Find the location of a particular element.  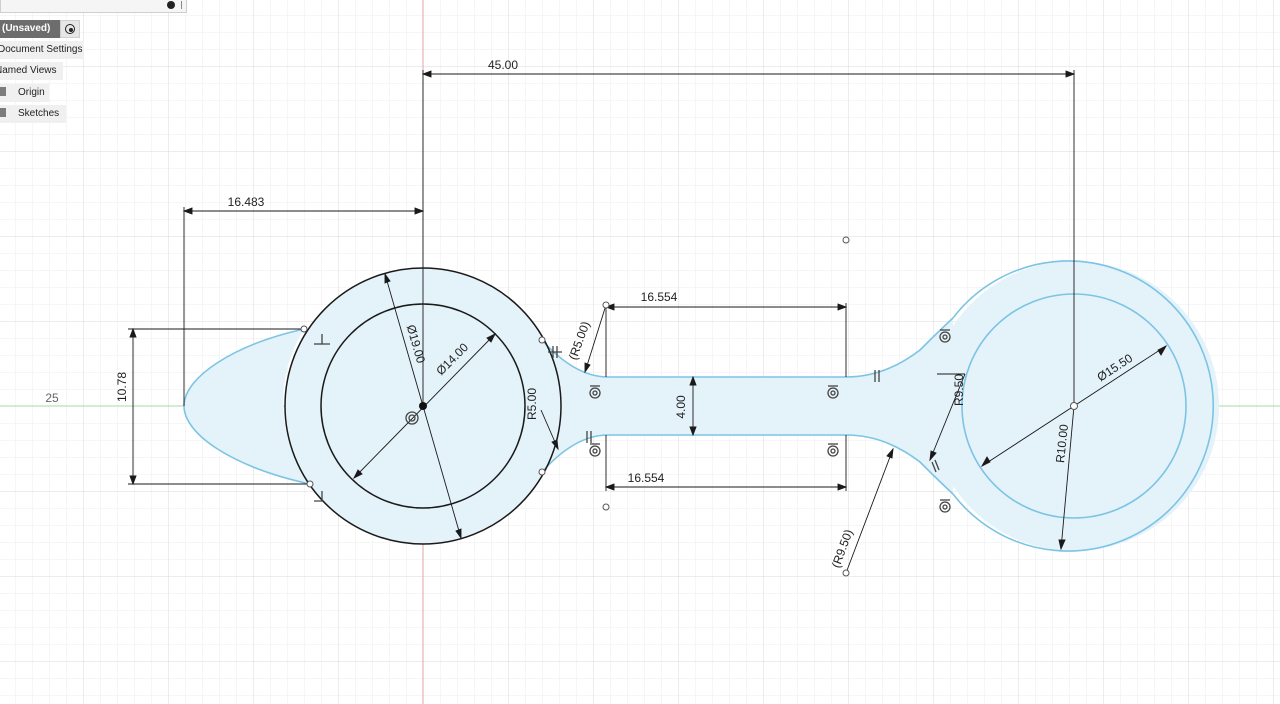

activate-radio-button is located at coordinates (70, 29).